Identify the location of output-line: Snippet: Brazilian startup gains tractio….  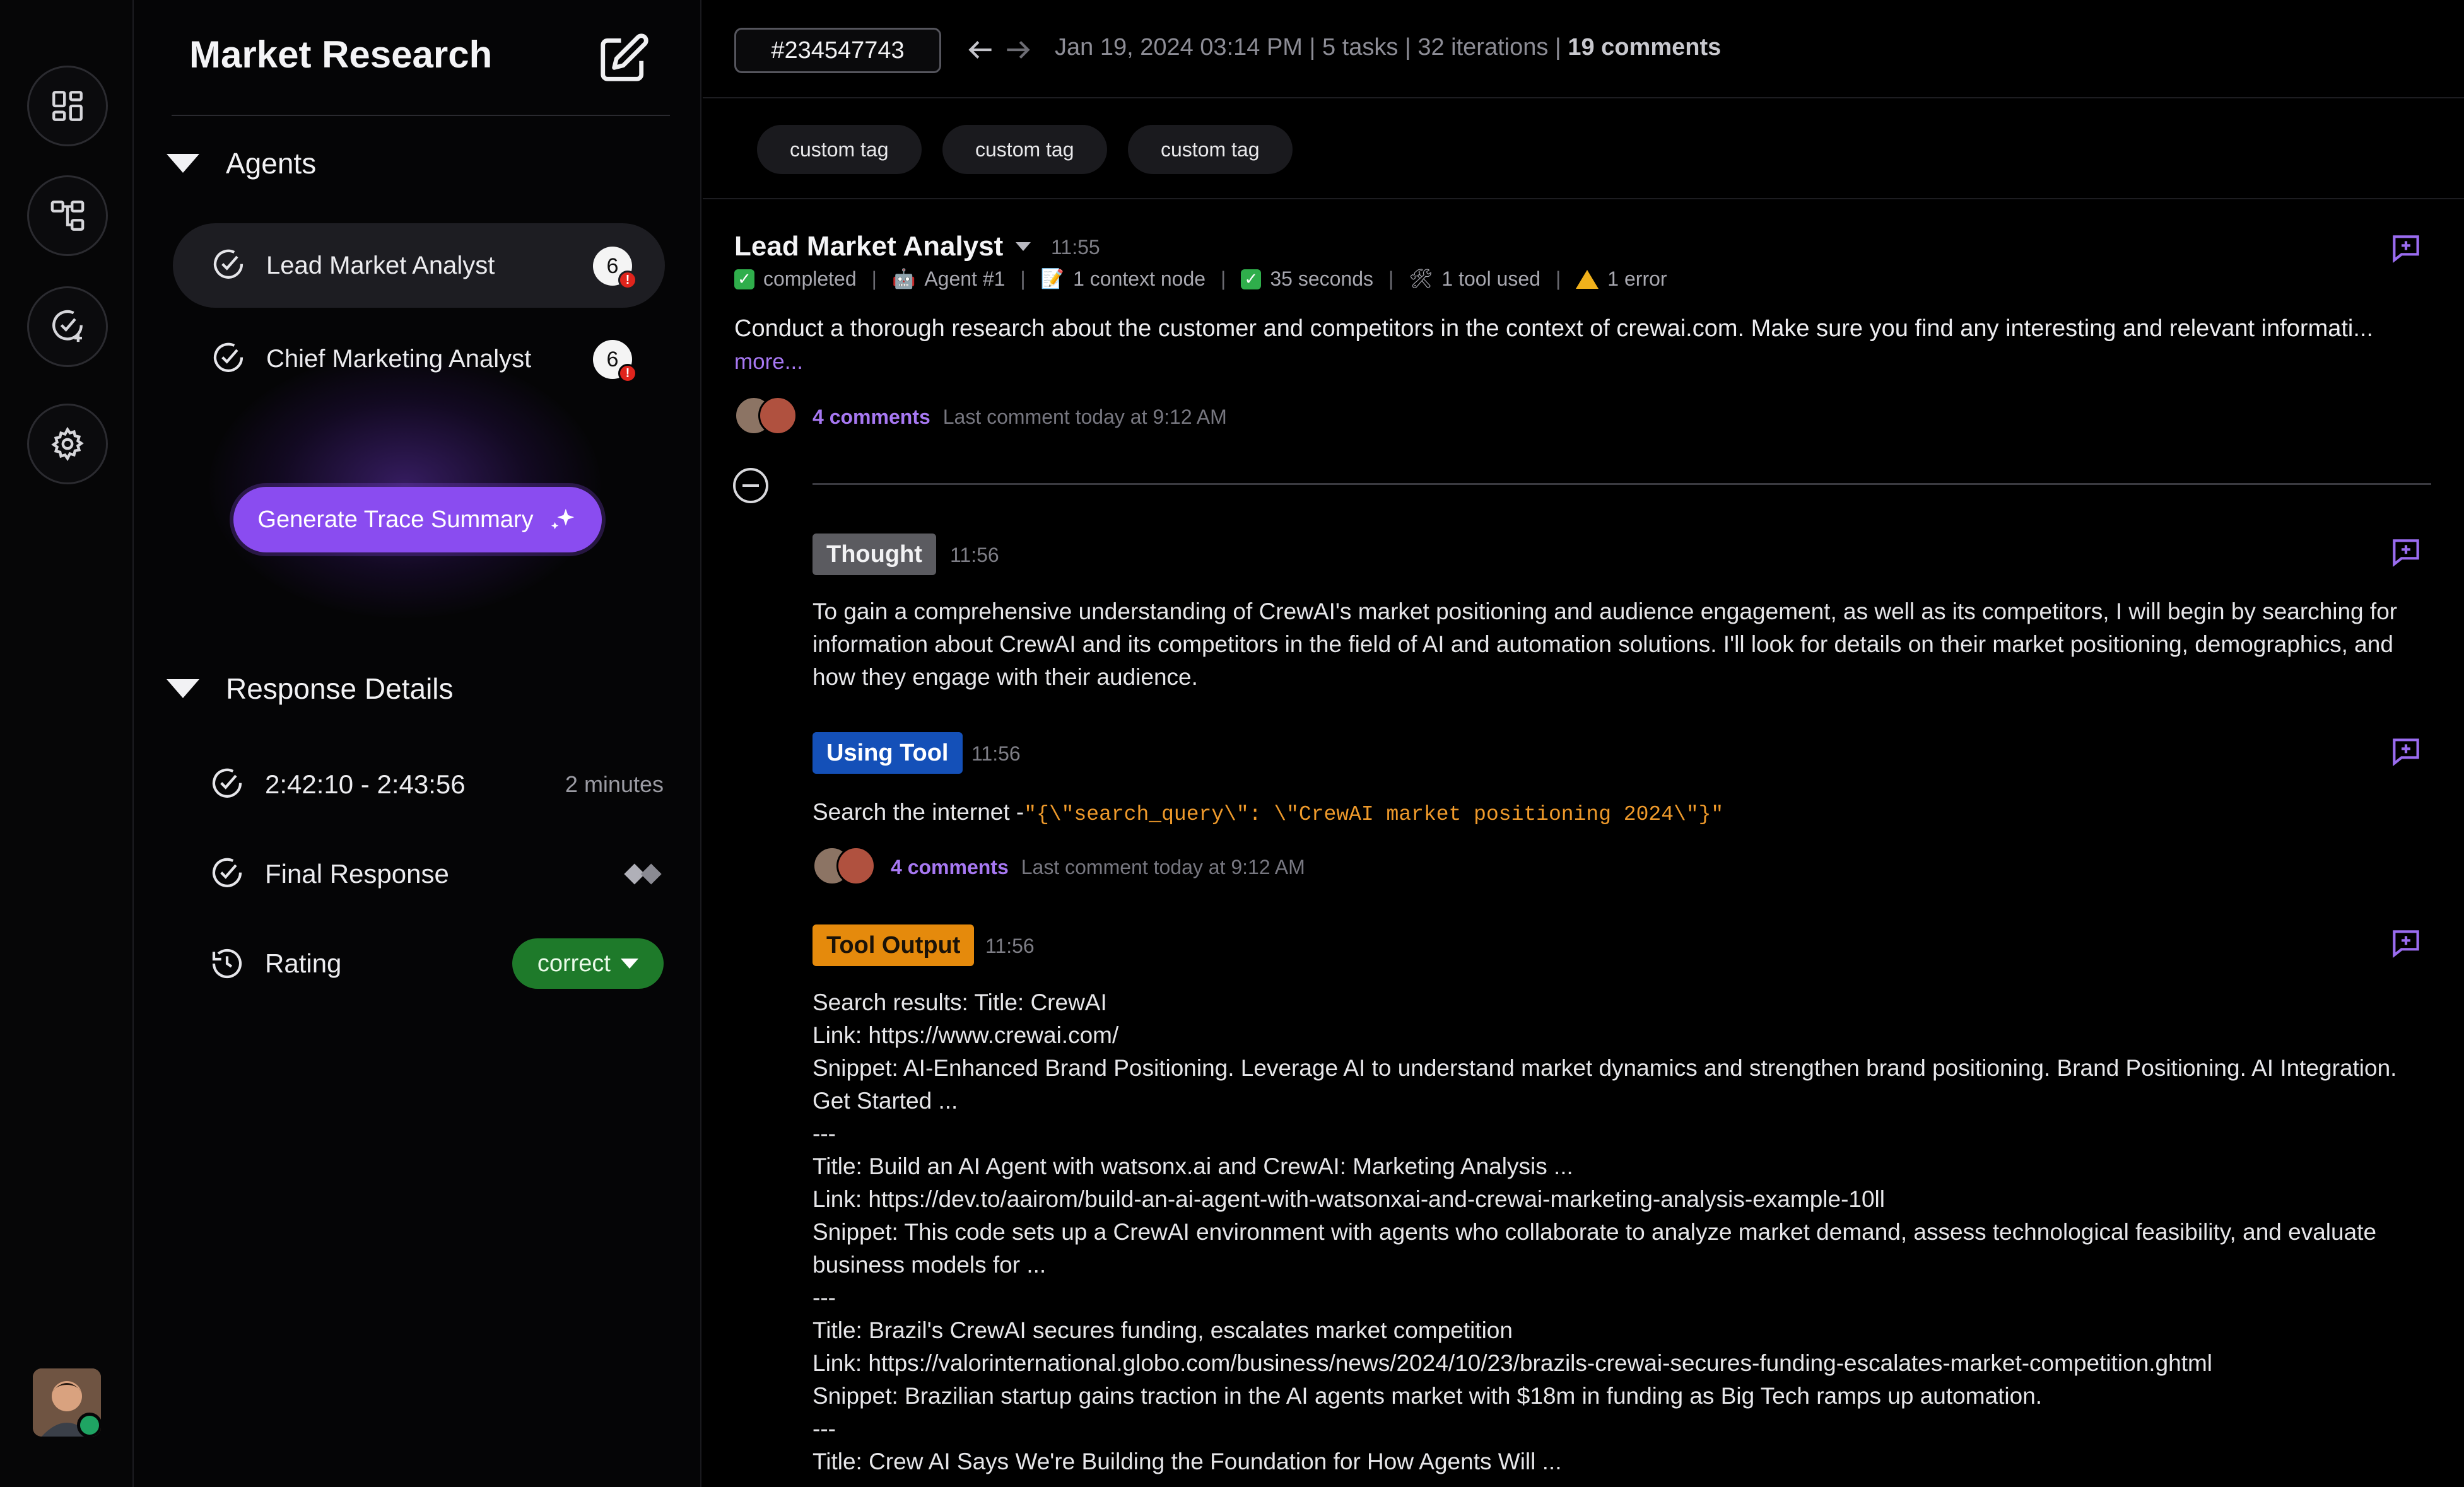
(1428, 1396).